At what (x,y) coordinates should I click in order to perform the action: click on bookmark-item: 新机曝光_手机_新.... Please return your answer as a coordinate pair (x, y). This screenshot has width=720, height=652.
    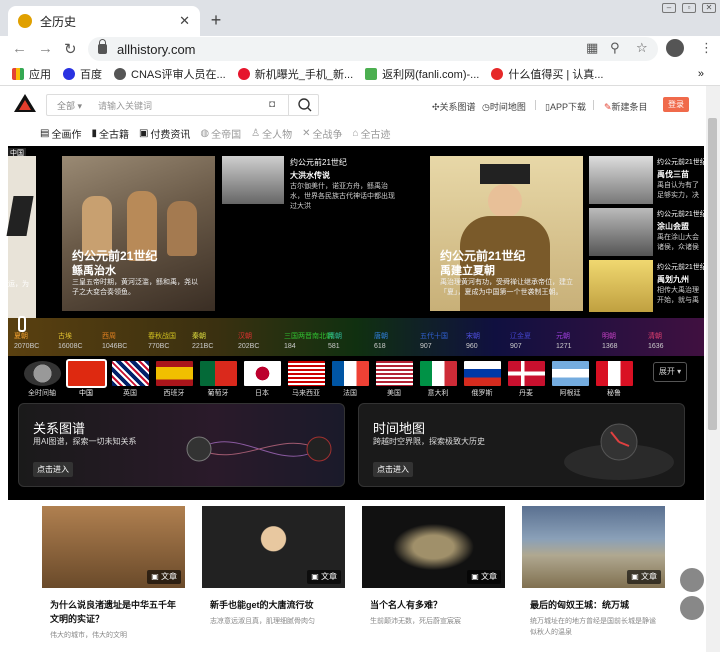
    Looking at the image, I should click on (295, 74).